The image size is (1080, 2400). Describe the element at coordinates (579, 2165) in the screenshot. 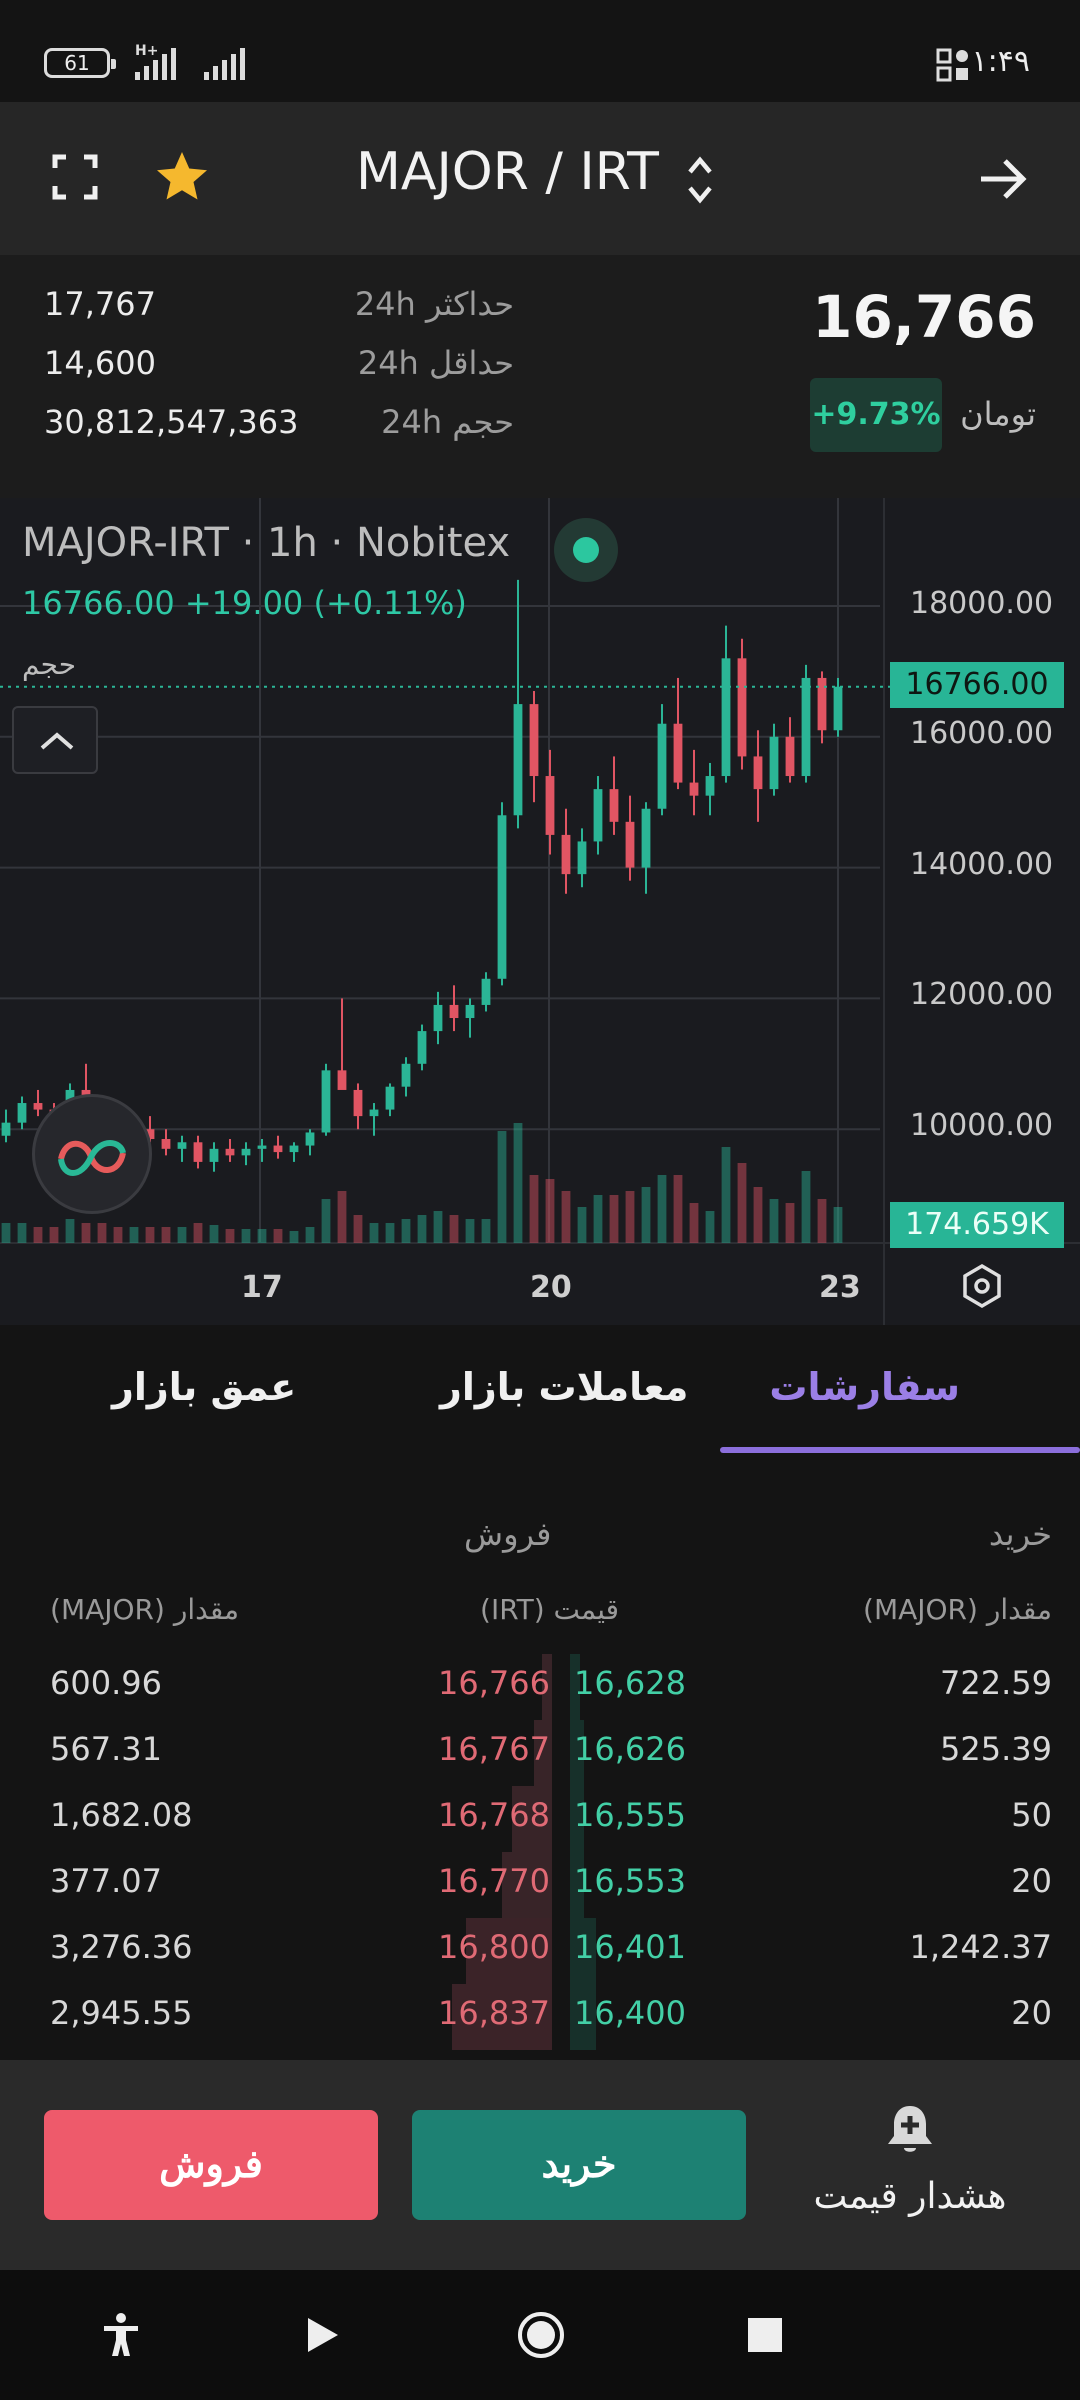

I see `buy-button: خرید` at that location.